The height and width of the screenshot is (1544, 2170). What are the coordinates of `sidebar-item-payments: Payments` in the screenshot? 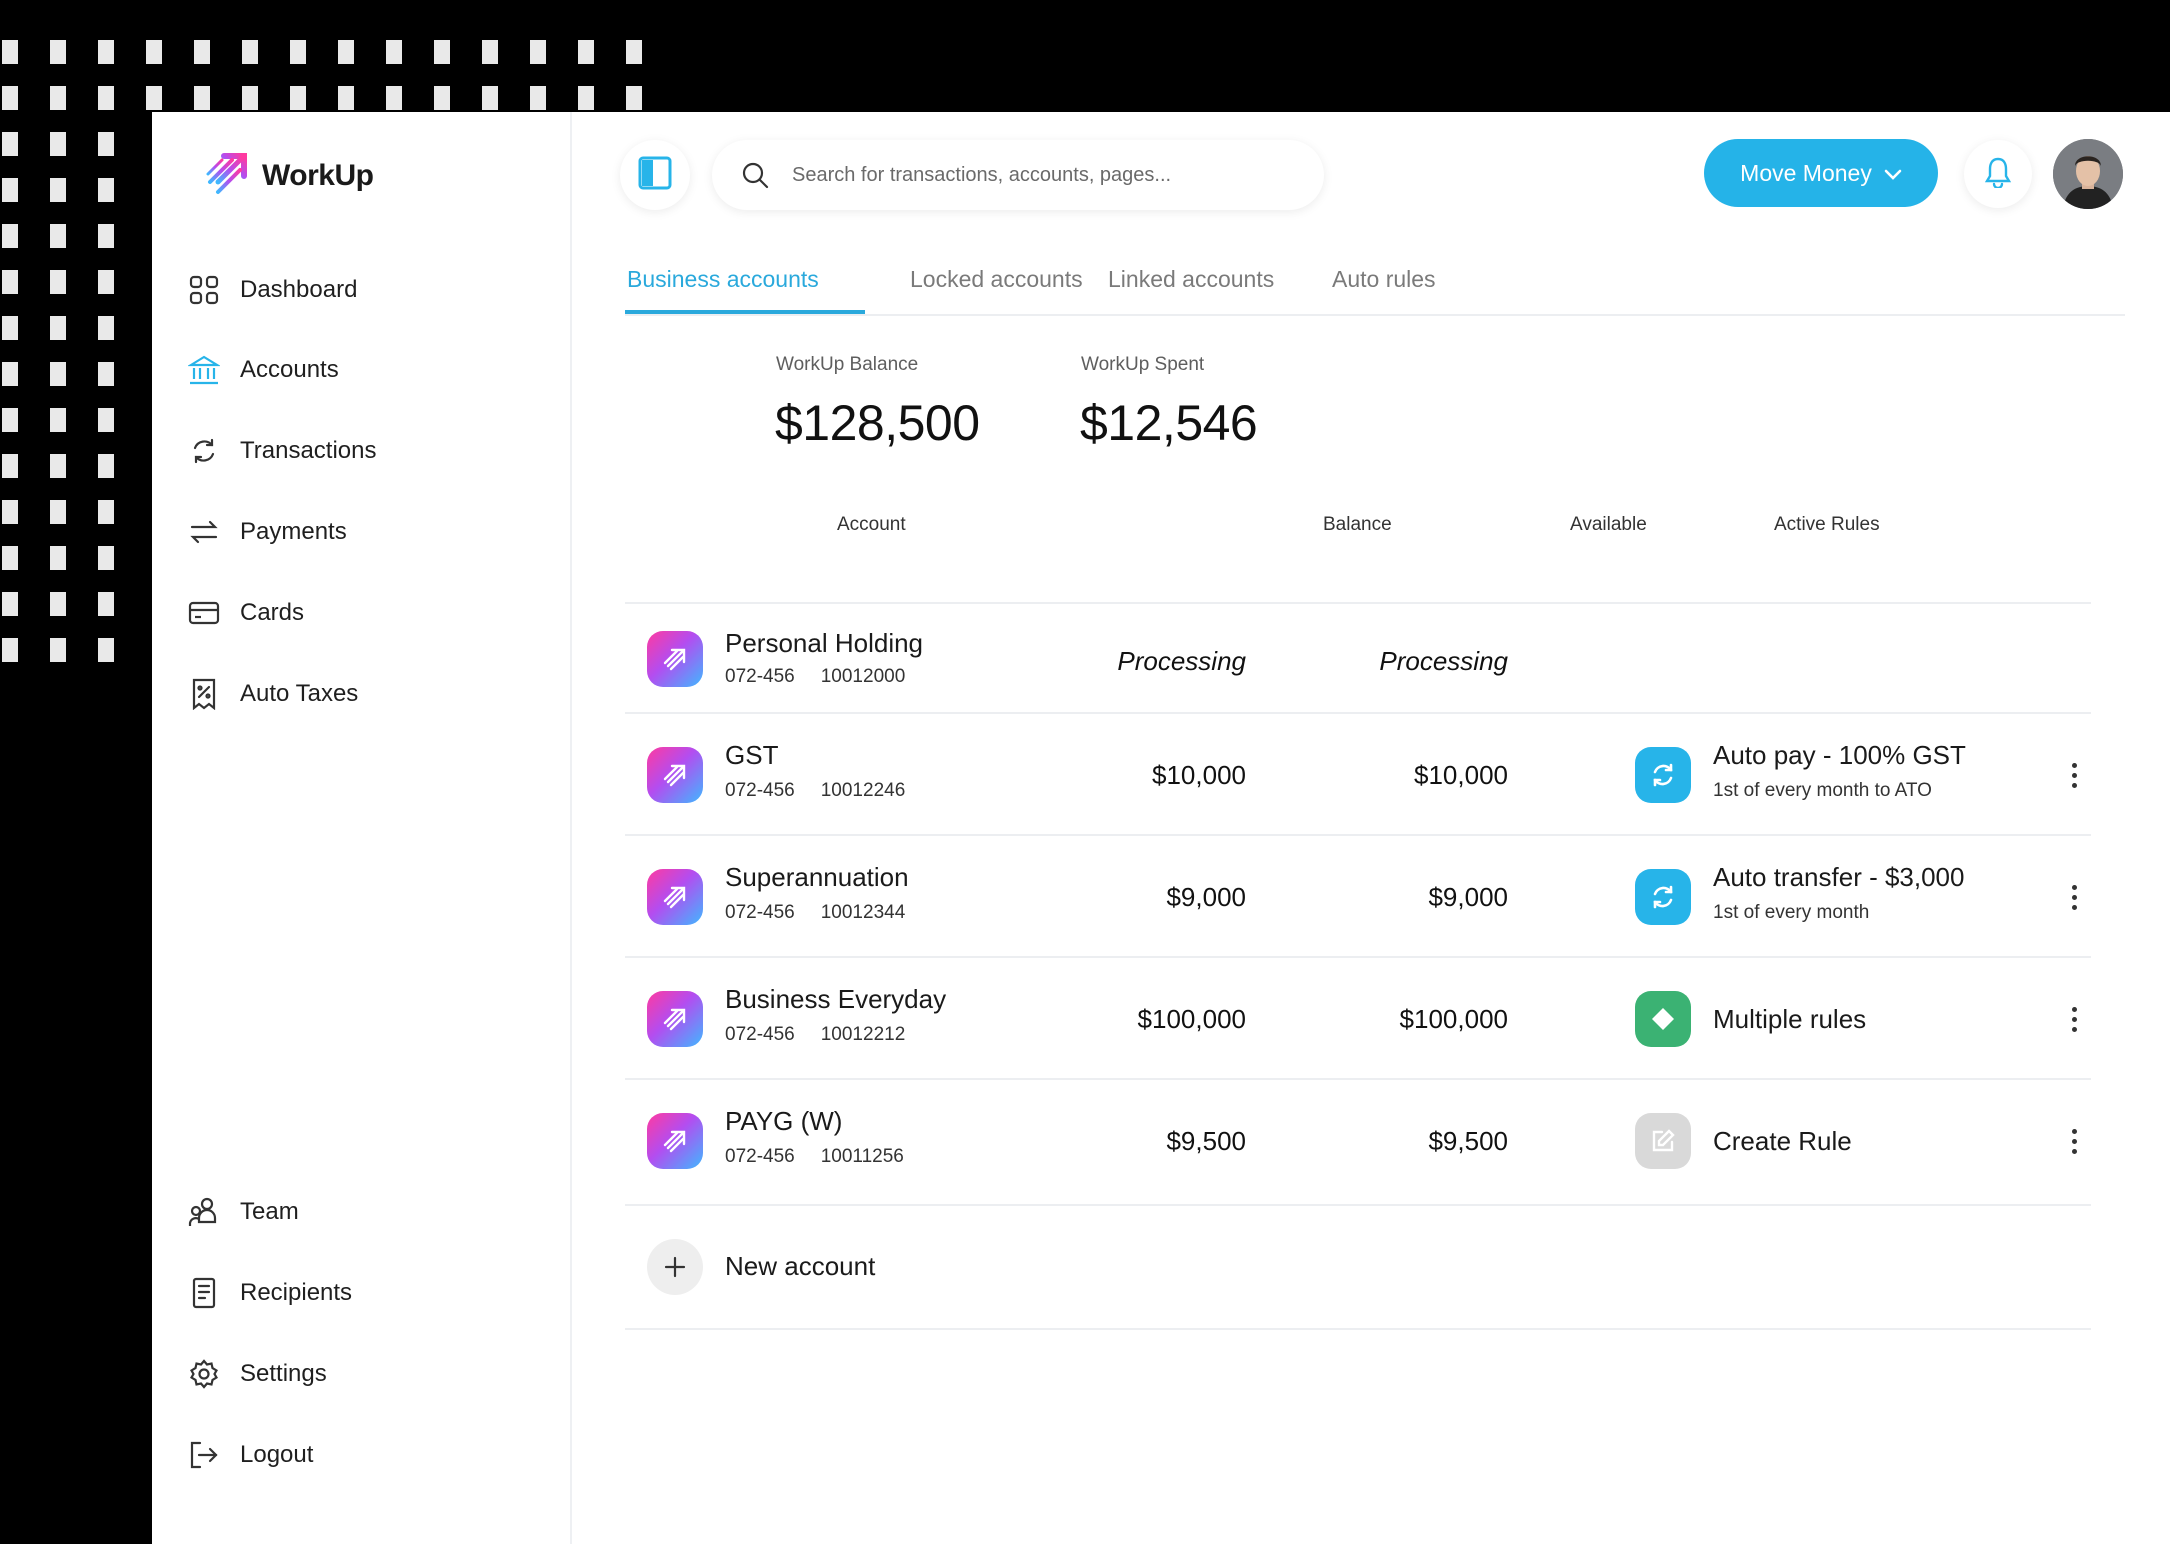 It's located at (267, 532).